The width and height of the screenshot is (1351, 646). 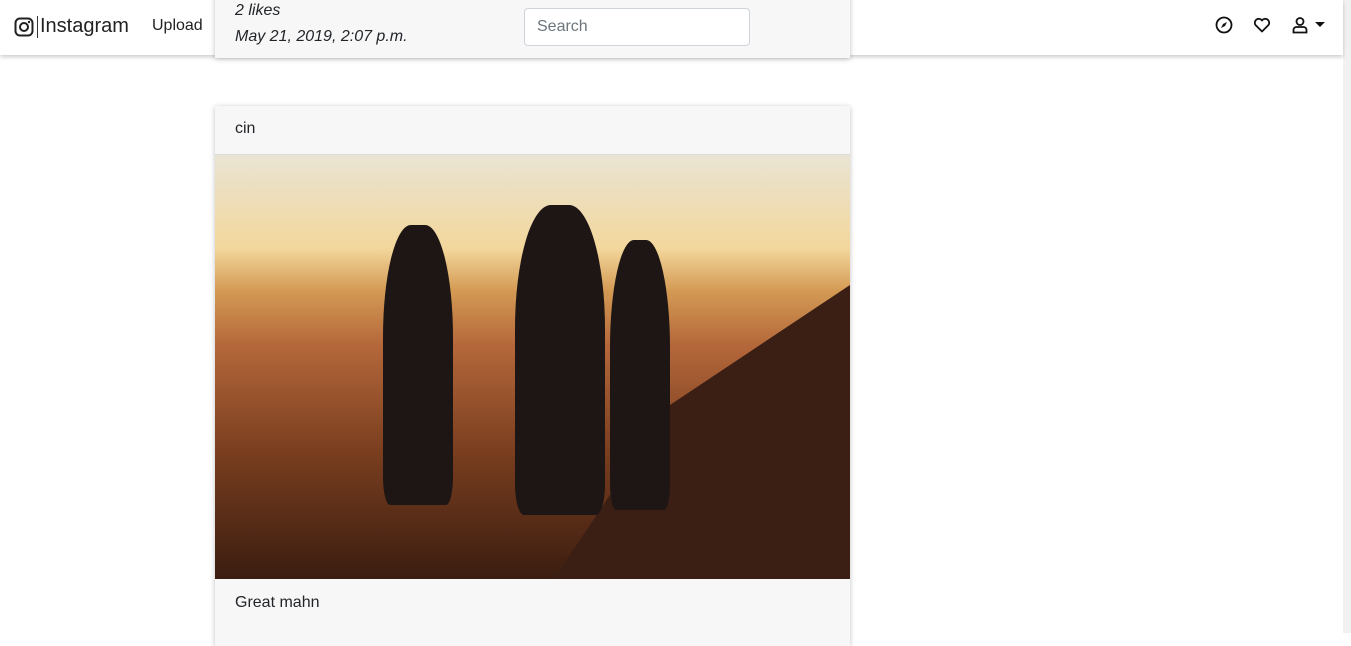 I want to click on brand-divider, so click(x=37, y=26).